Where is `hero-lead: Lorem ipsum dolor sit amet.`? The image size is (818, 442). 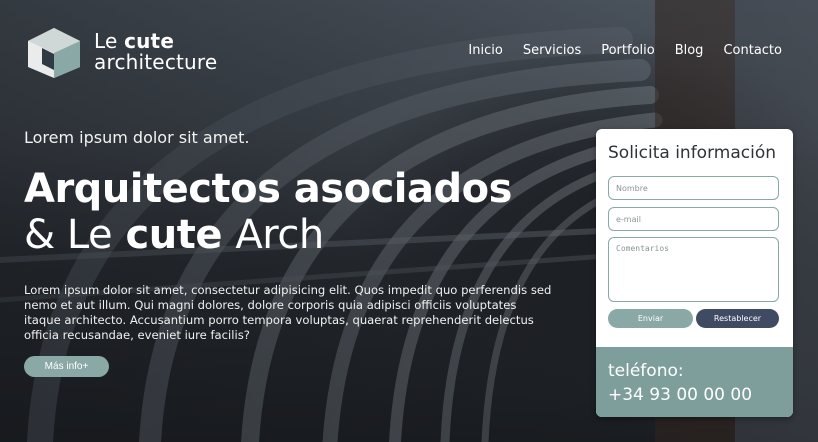
hero-lead: Lorem ipsum dolor sit amet. is located at coordinates (137, 137).